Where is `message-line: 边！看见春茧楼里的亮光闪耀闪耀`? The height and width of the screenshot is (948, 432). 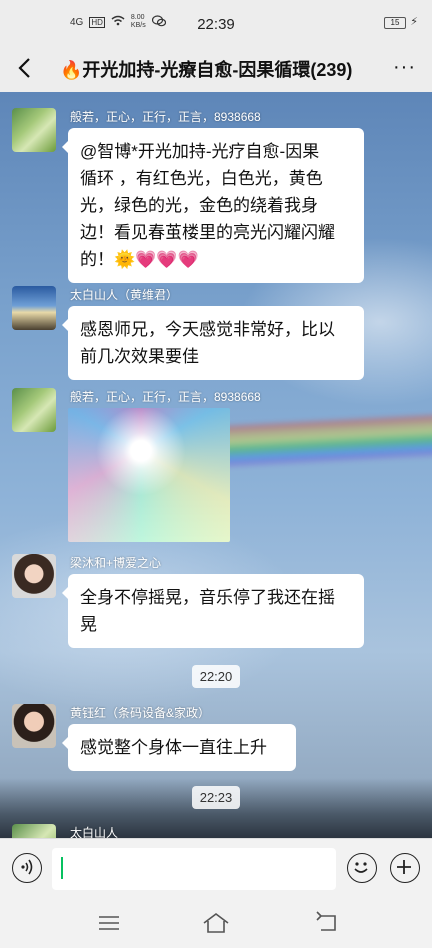
message-line: 边！看见春茧楼里的亮光闪耀闪耀 is located at coordinates (207, 232).